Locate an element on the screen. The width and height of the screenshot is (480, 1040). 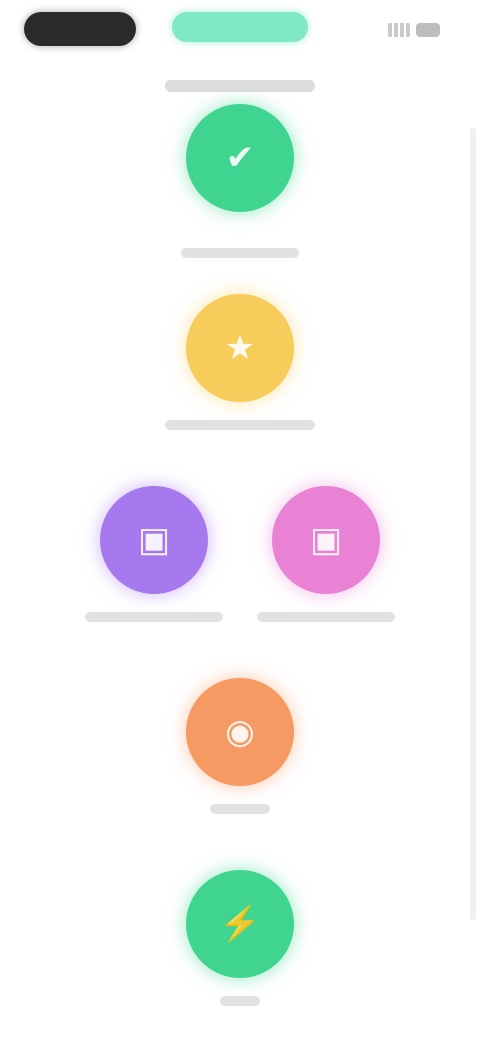
star-icon: ★ is located at coordinates (240, 348).